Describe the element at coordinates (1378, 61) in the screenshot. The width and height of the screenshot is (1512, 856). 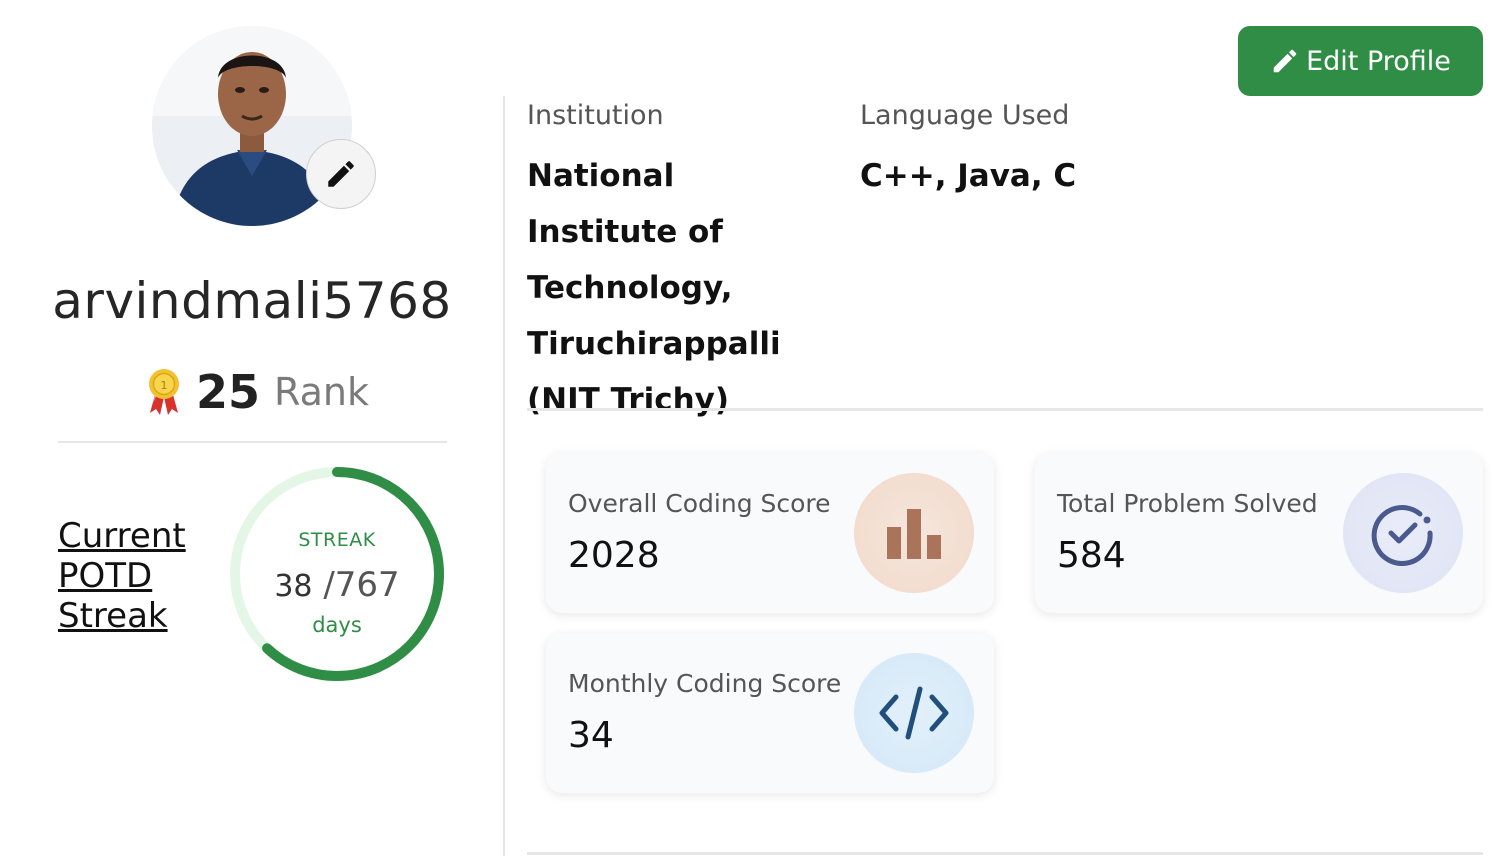
I see `edit-profile-label: Edit Profile` at that location.